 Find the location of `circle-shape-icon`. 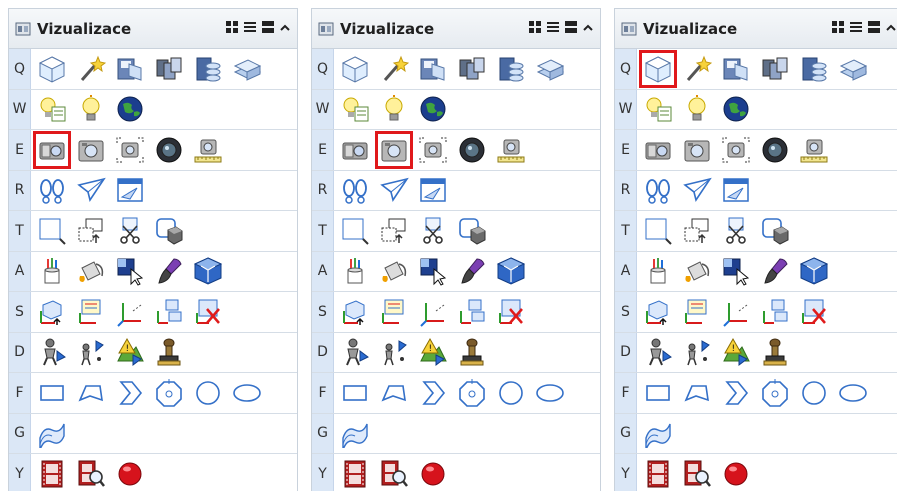

circle-shape-icon is located at coordinates (814, 393).